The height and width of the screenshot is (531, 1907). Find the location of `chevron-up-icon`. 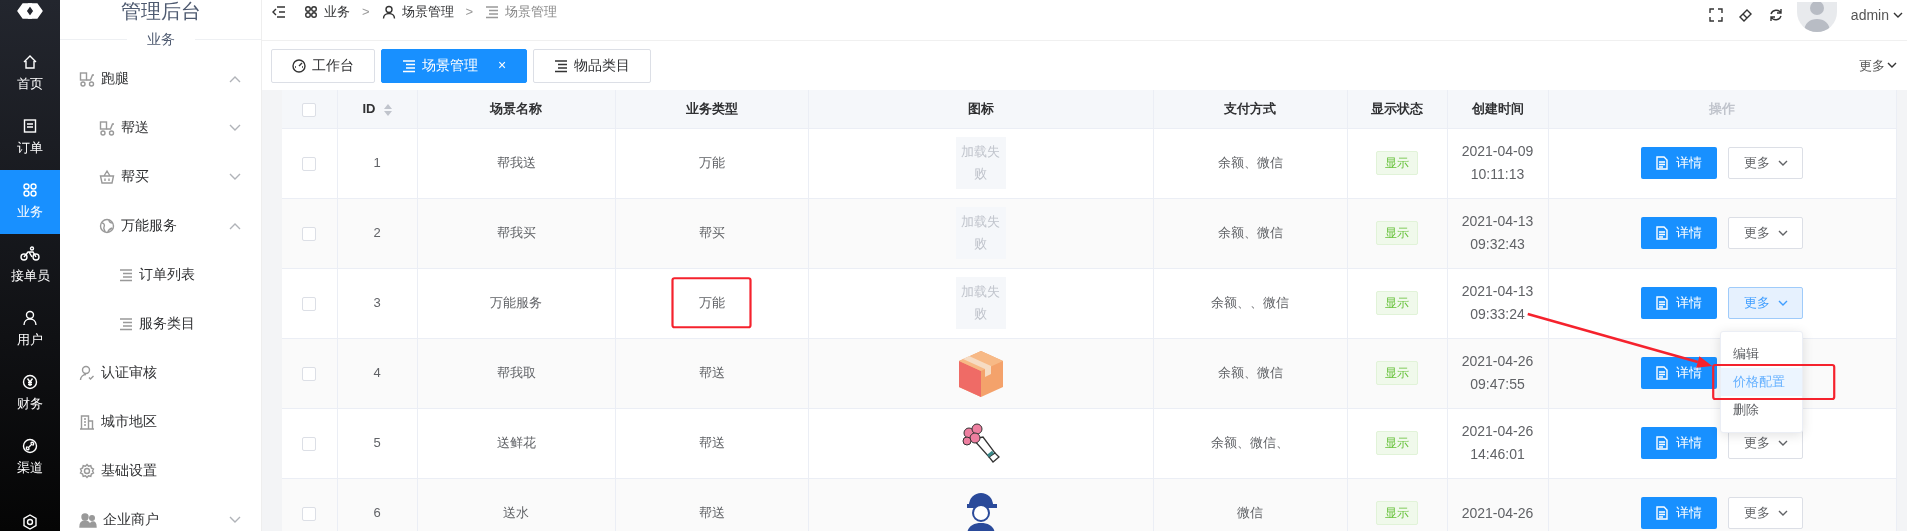

chevron-up-icon is located at coordinates (235, 225).